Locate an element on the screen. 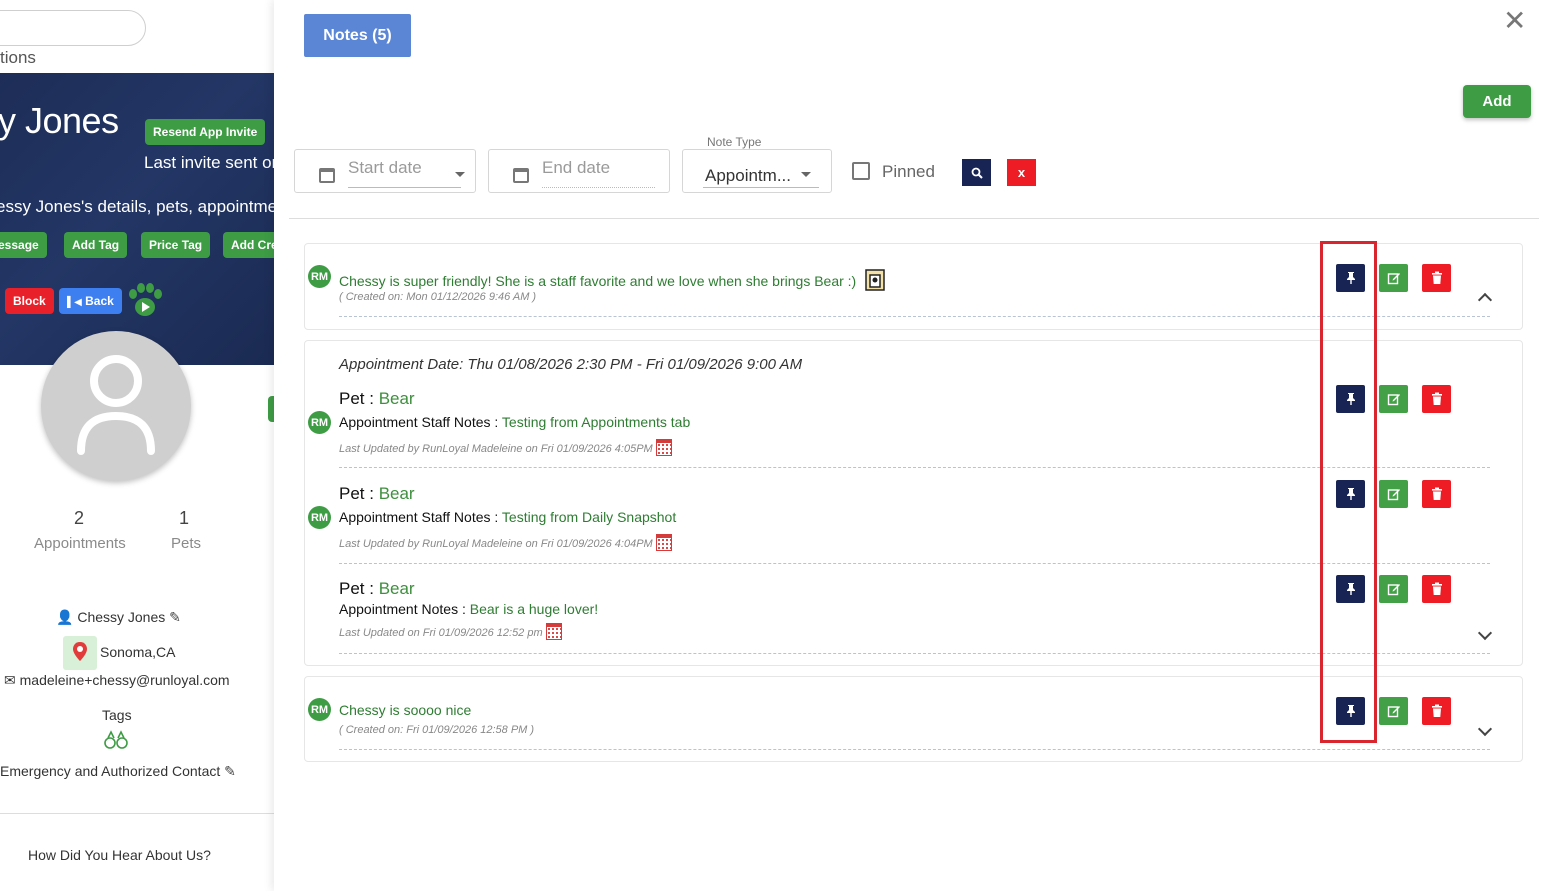  contact-name-row: 👤 Chessy Jones ✎ is located at coordinates (118, 617).